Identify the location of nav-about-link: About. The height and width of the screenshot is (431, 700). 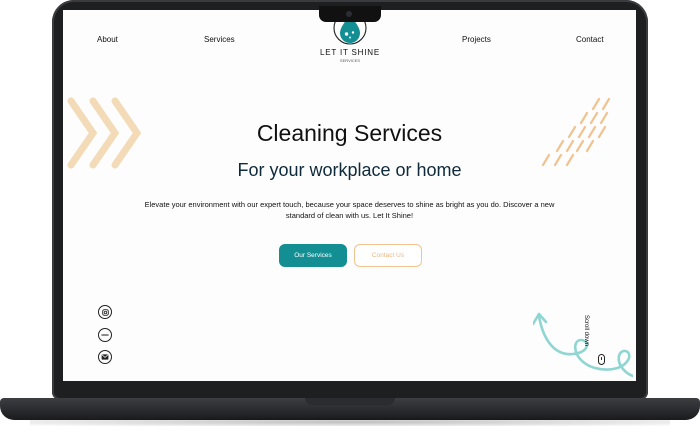
(107, 39).